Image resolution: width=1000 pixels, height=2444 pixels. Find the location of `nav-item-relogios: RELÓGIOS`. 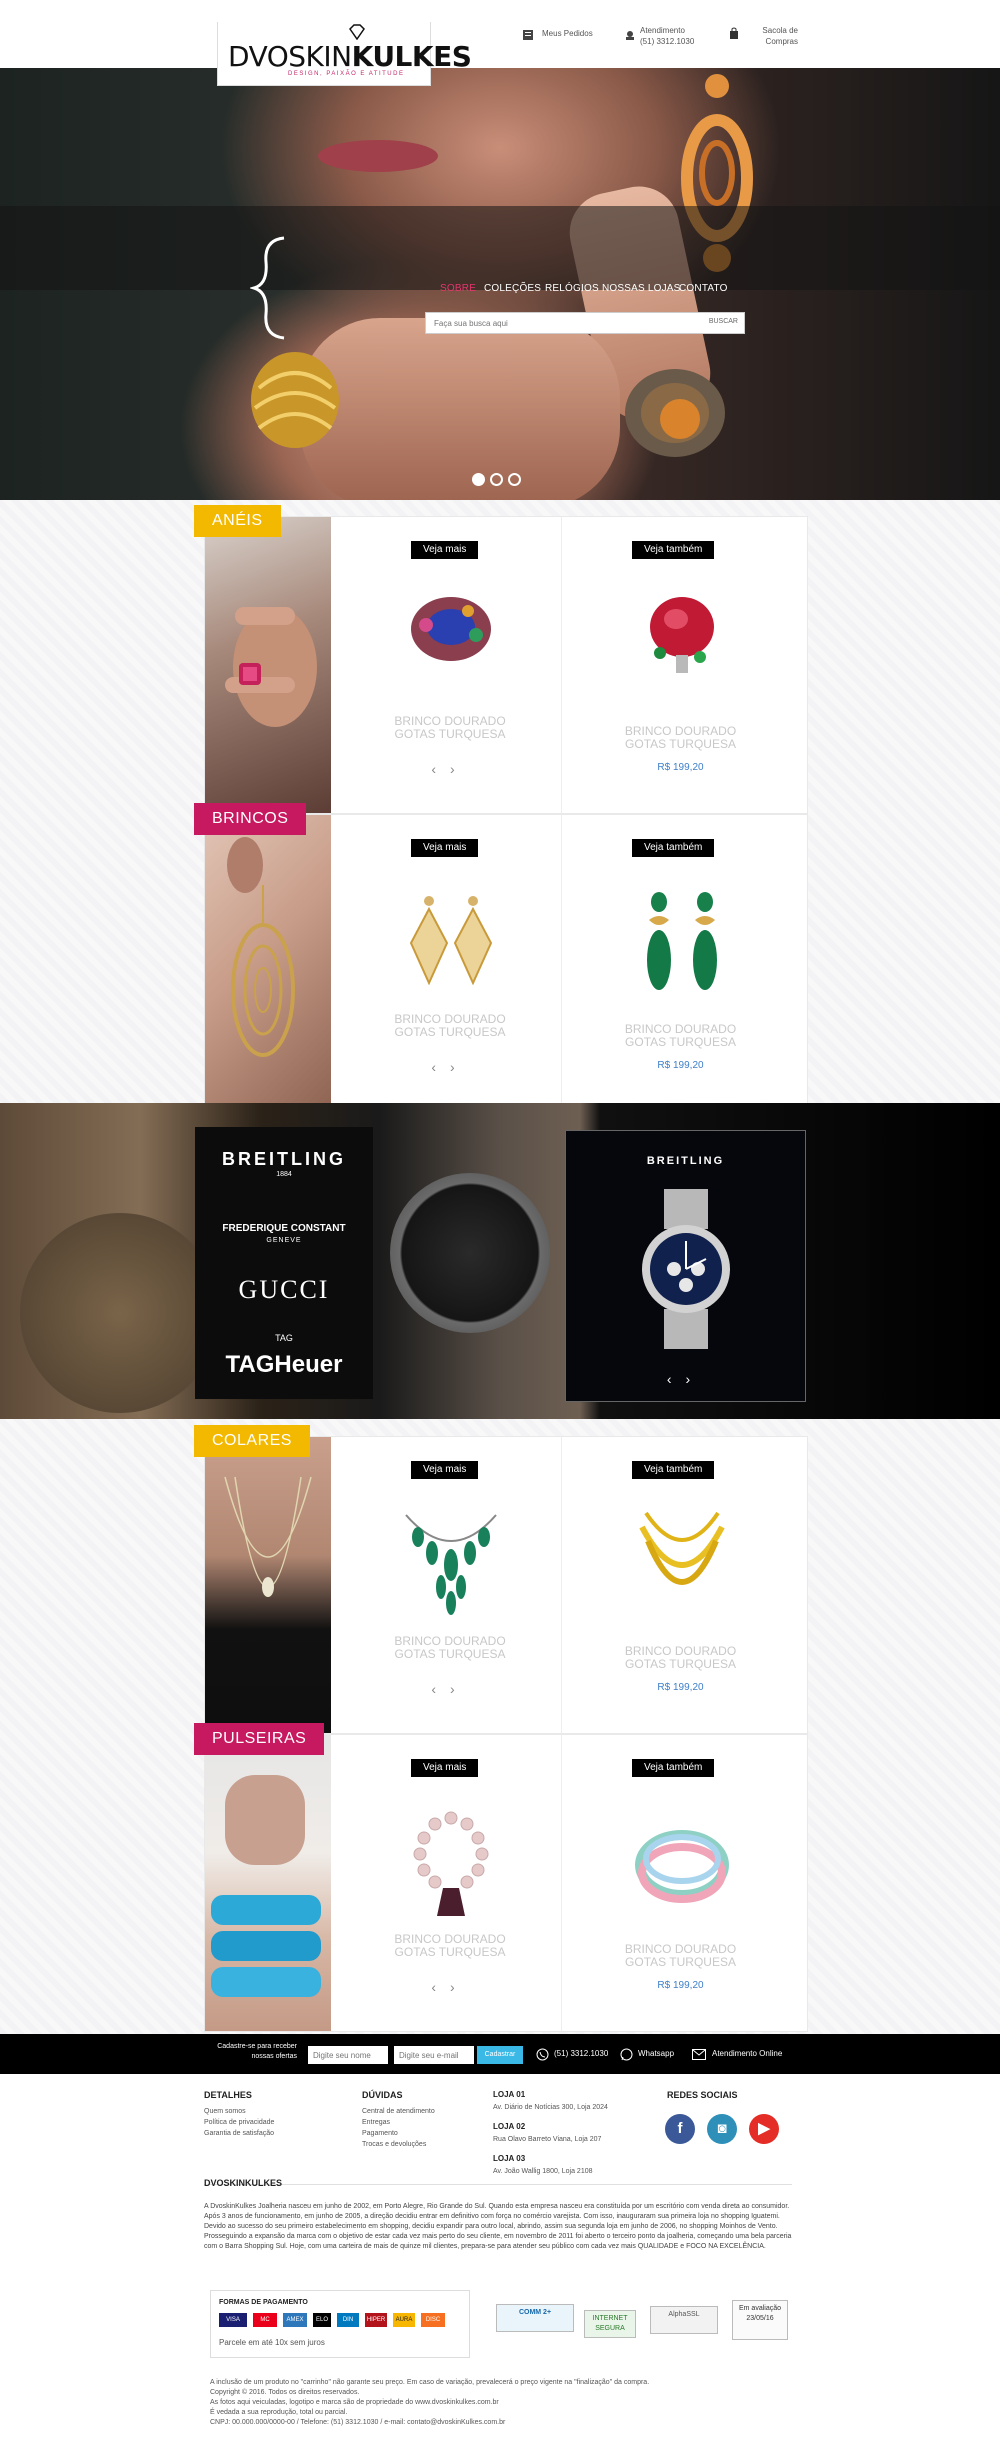

nav-item-relogios: RELÓGIOS is located at coordinates (572, 288).